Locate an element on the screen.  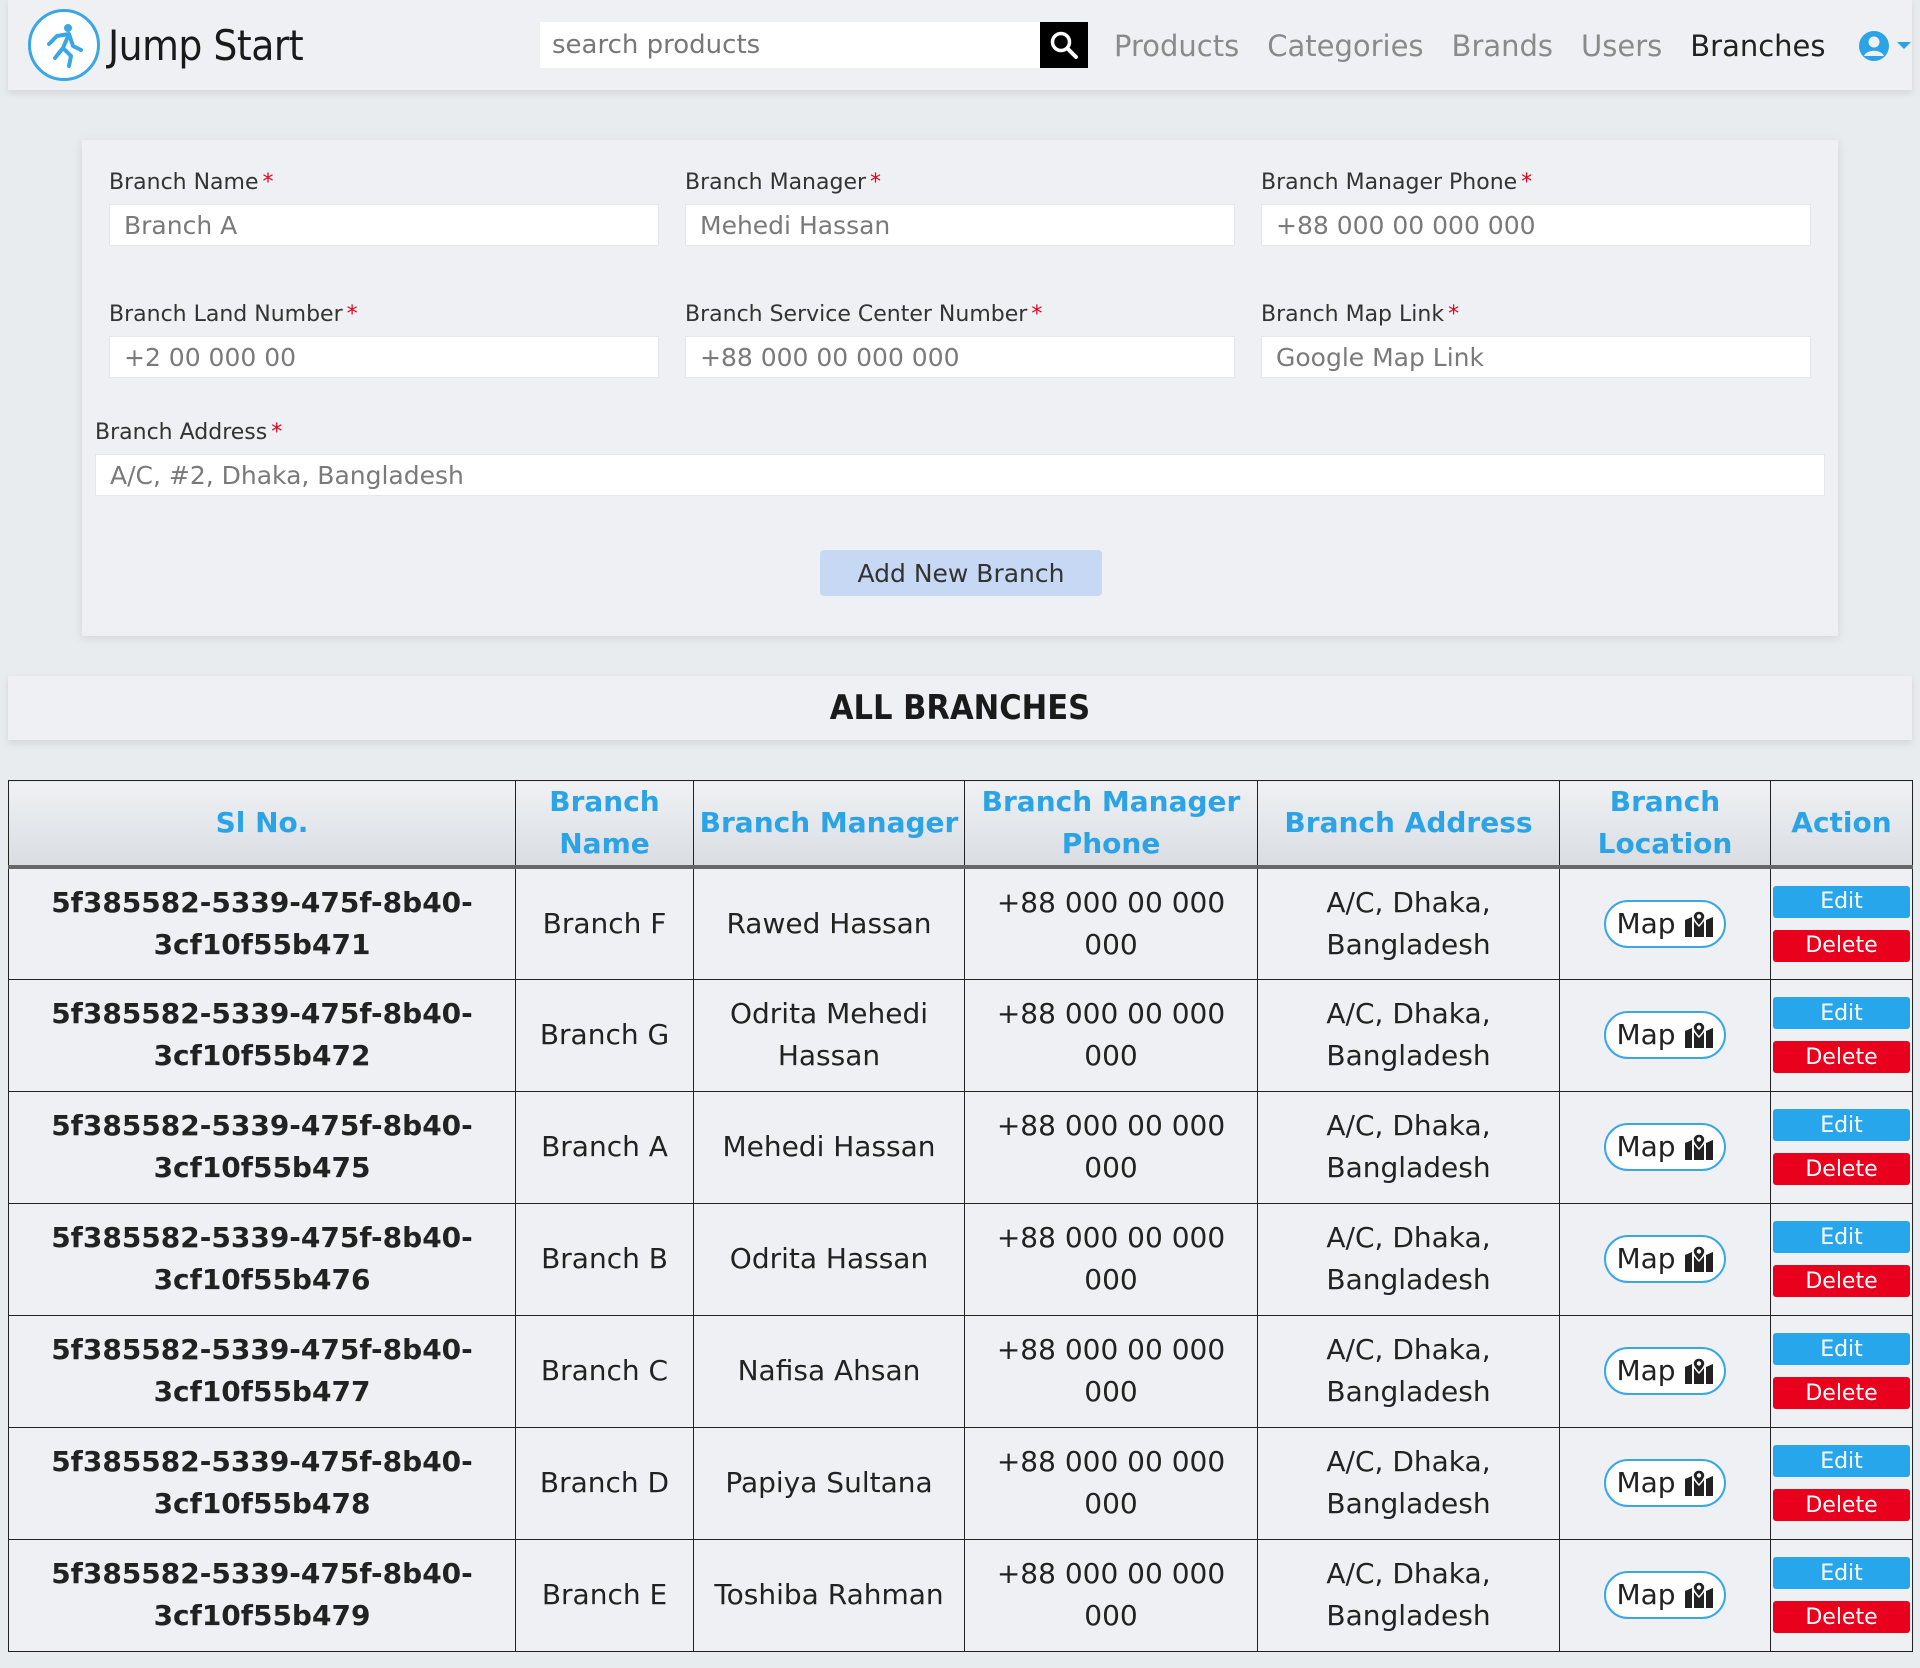
address-input is located at coordinates (960, 475).